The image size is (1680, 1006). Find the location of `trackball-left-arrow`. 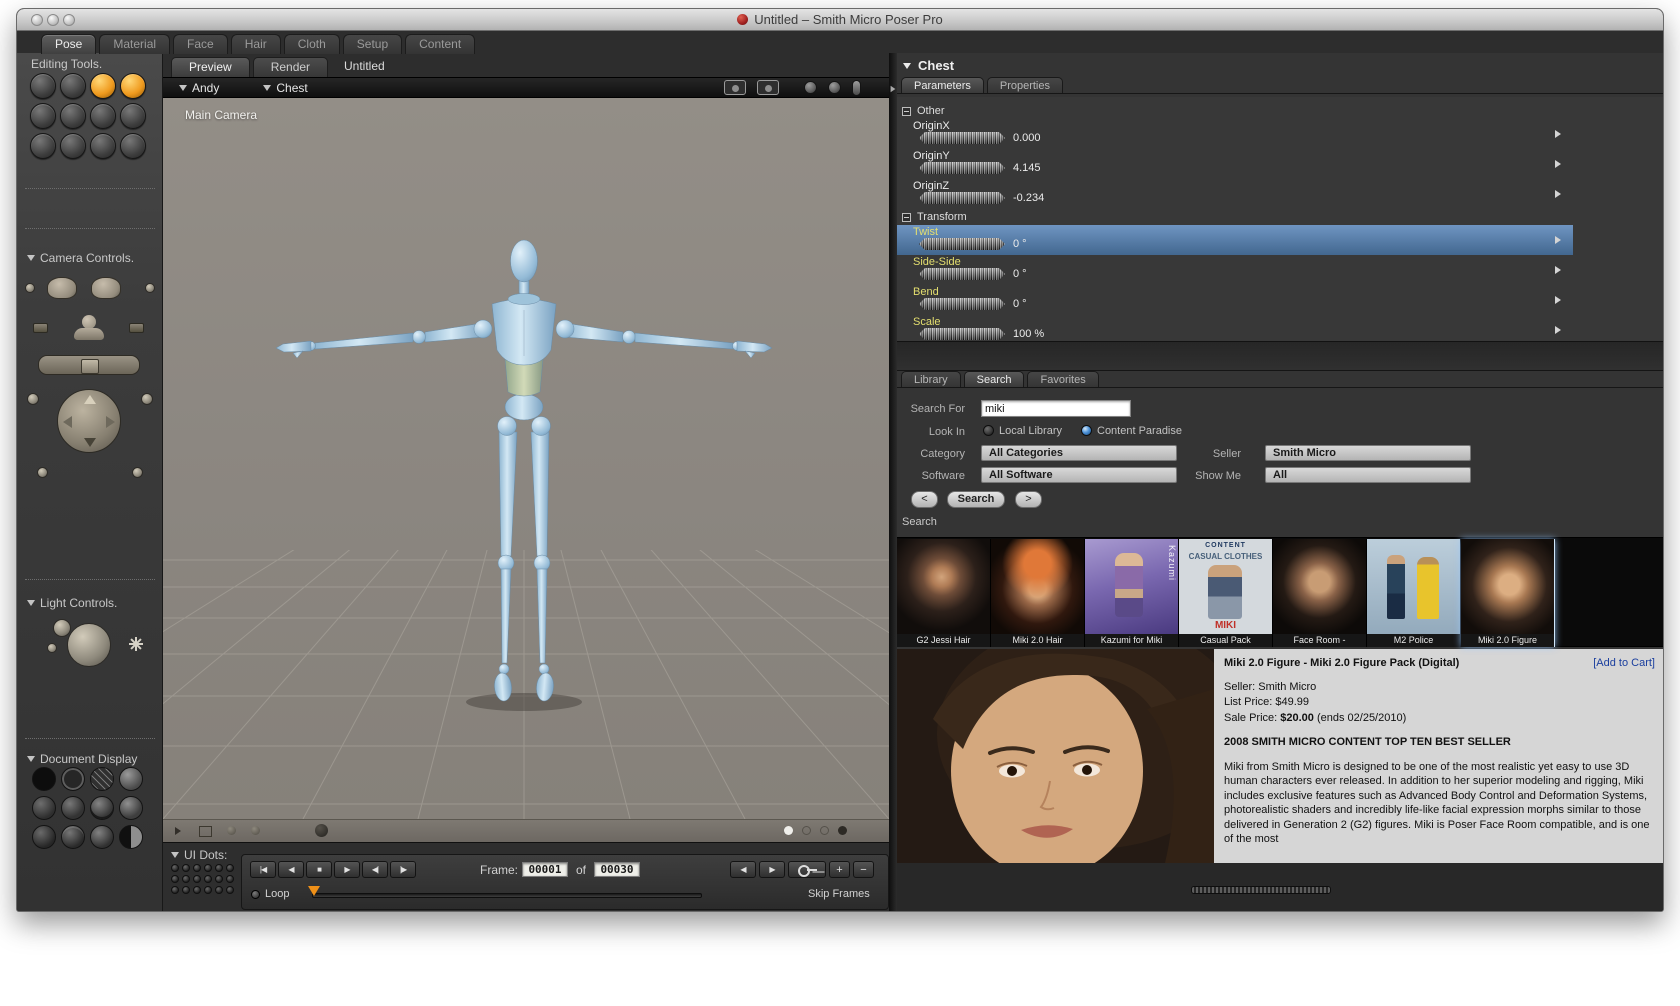

trackball-left-arrow is located at coordinates (67, 422).